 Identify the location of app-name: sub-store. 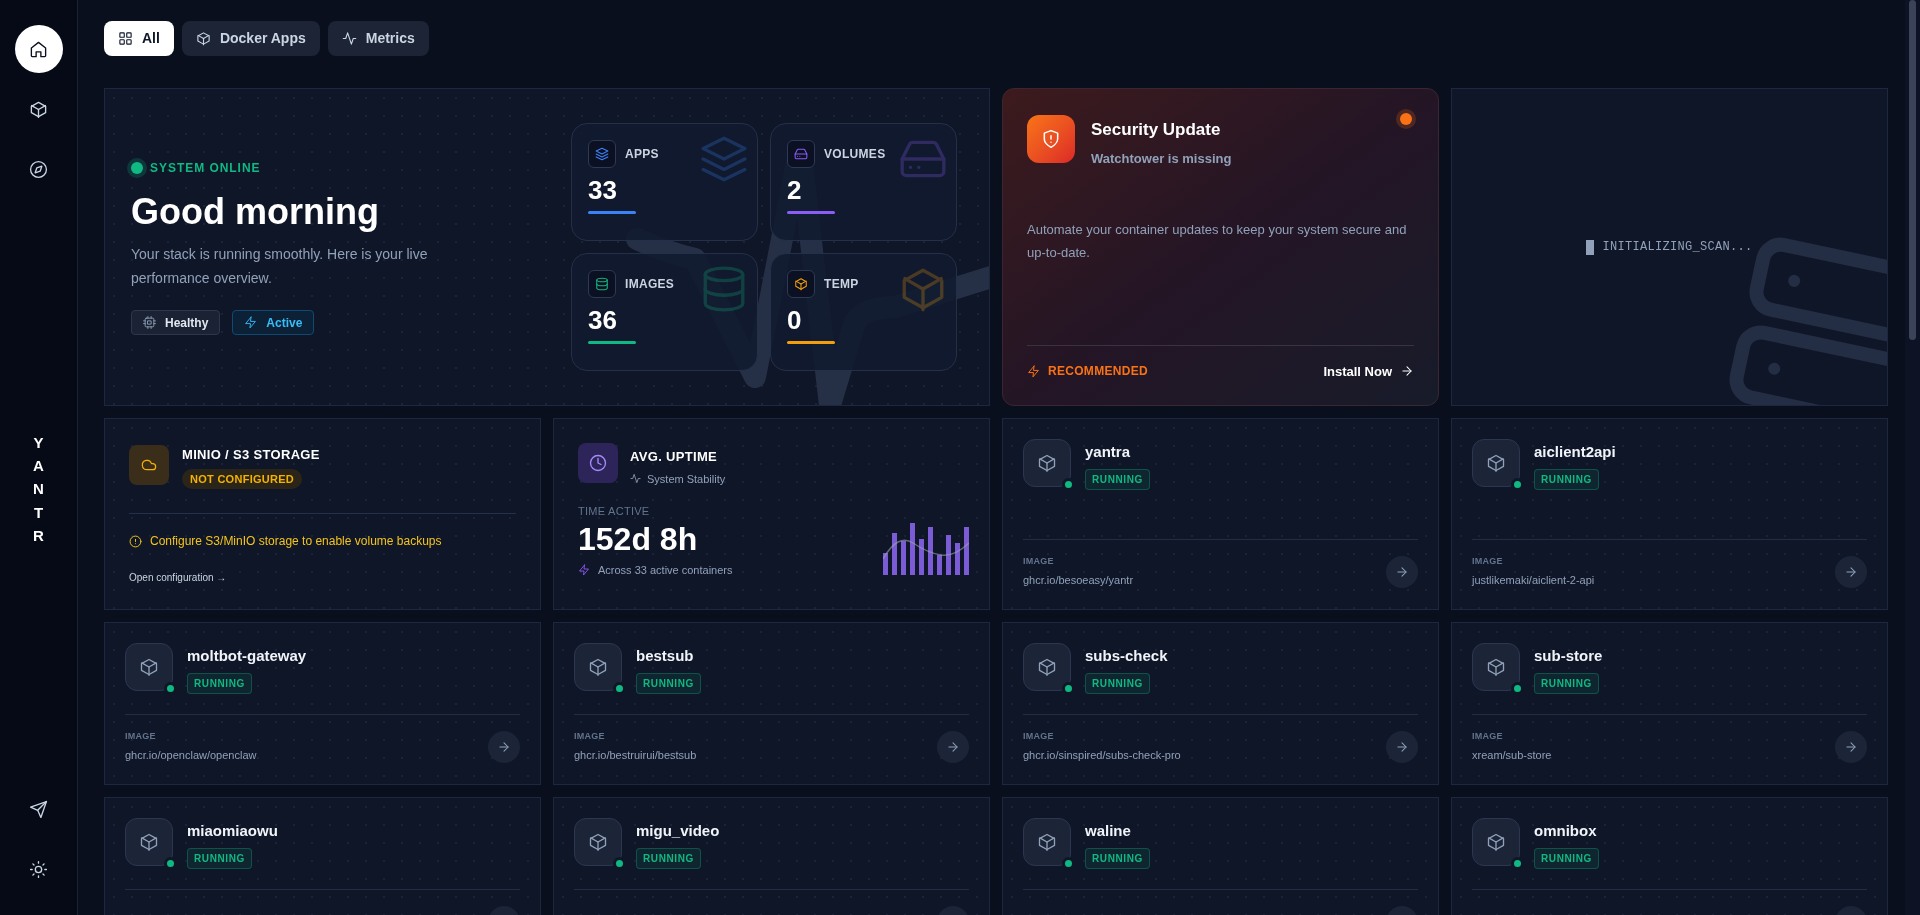
(1568, 656).